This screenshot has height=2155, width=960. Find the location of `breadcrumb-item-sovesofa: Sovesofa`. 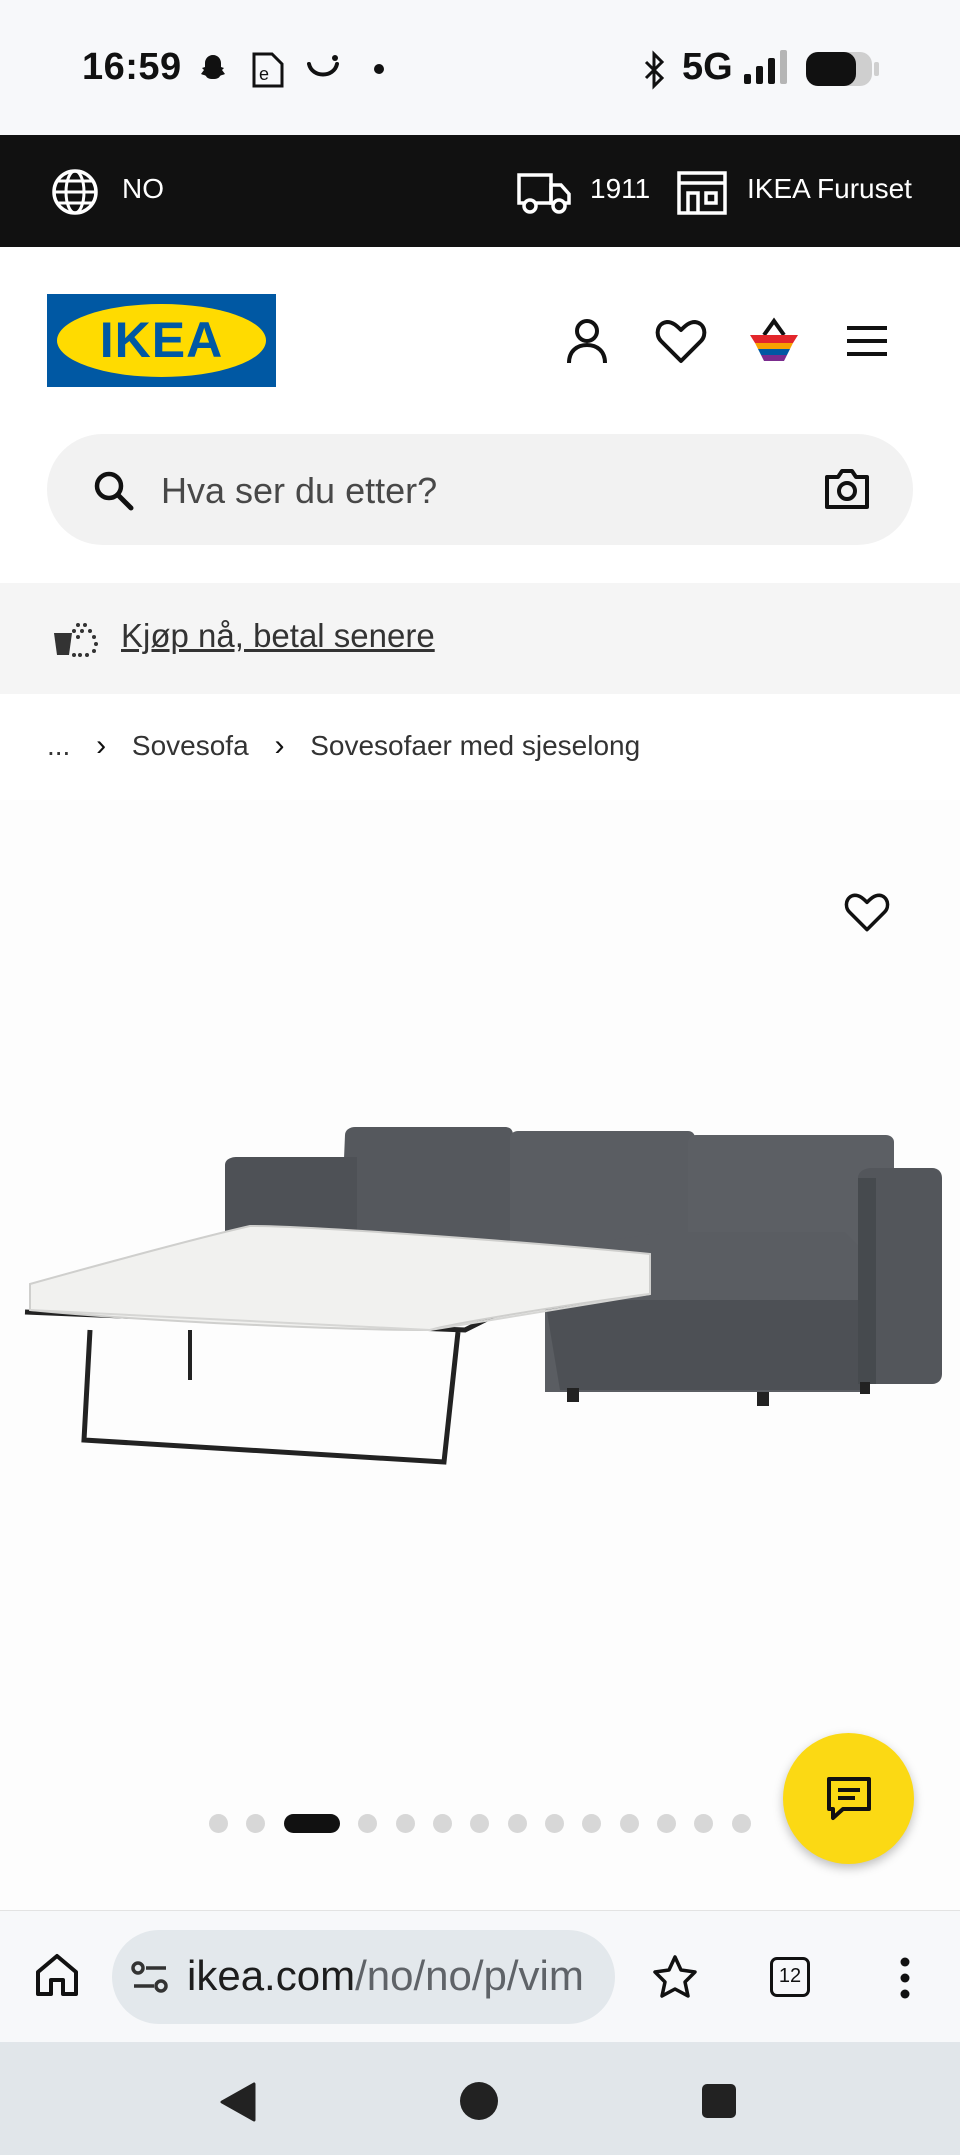

breadcrumb-item-sovesofa: Sovesofa is located at coordinates (190, 746).